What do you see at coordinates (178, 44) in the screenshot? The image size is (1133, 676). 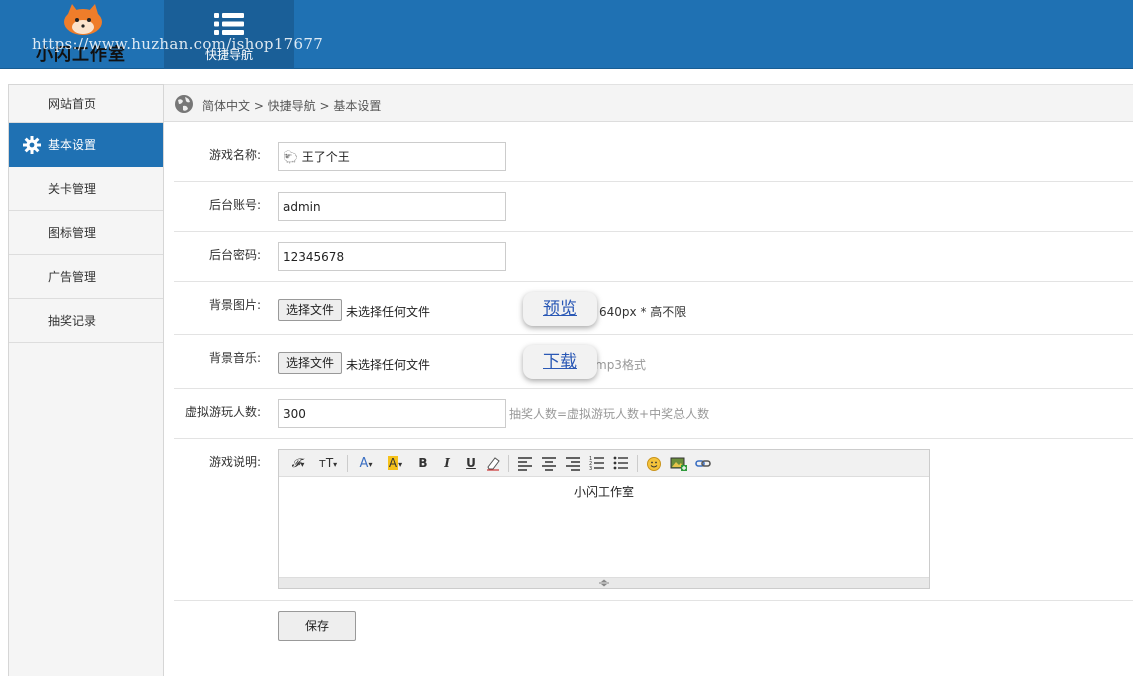 I see `watermark-text: https://www.huzhan.com/ishop17677` at bounding box center [178, 44].